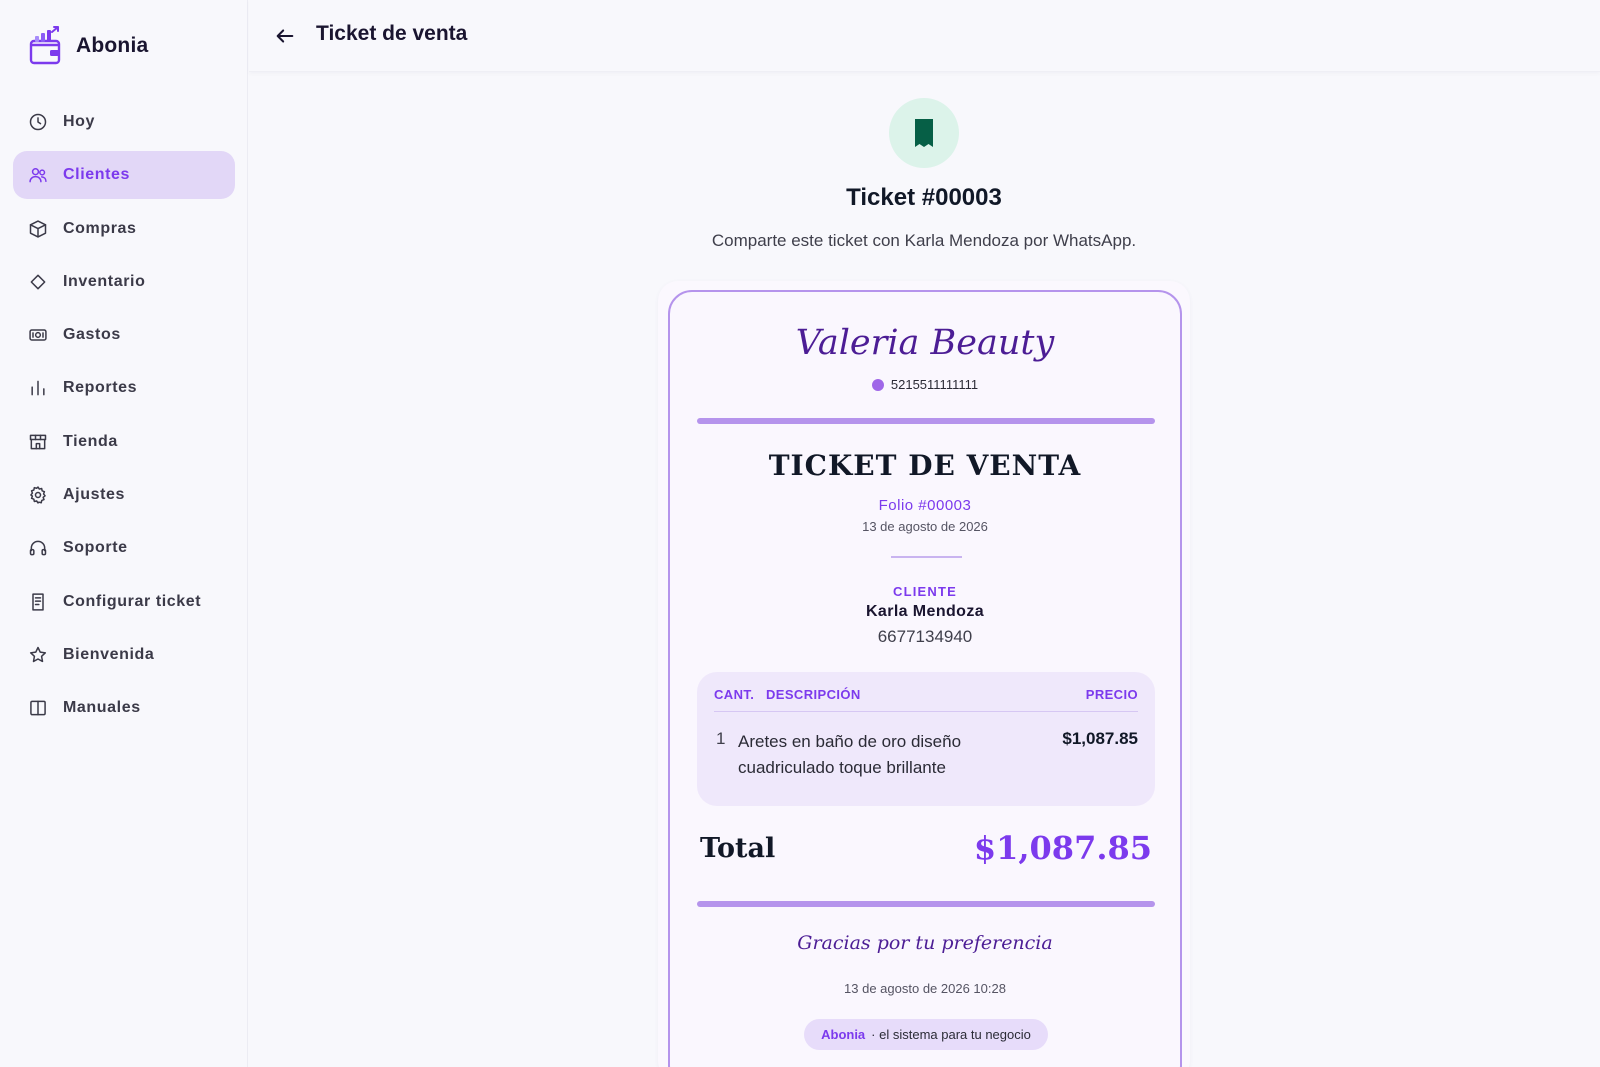 The height and width of the screenshot is (1067, 1600). Describe the element at coordinates (926, 557) in the screenshot. I see `divider-short` at that location.